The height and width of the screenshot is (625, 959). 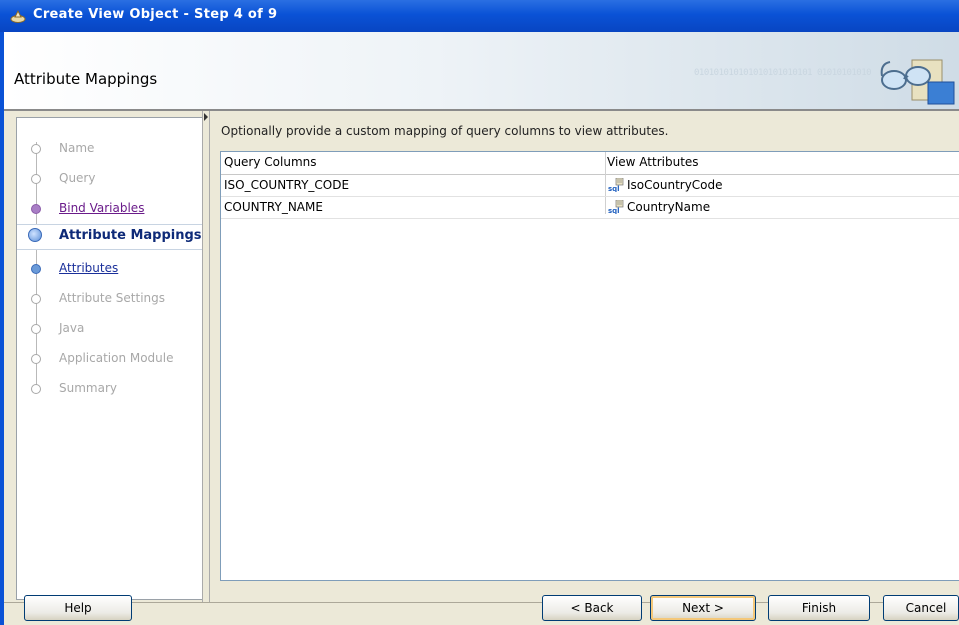 What do you see at coordinates (479, 16) in the screenshot?
I see `title-bar: Create View Object - Step 4 of 9` at bounding box center [479, 16].